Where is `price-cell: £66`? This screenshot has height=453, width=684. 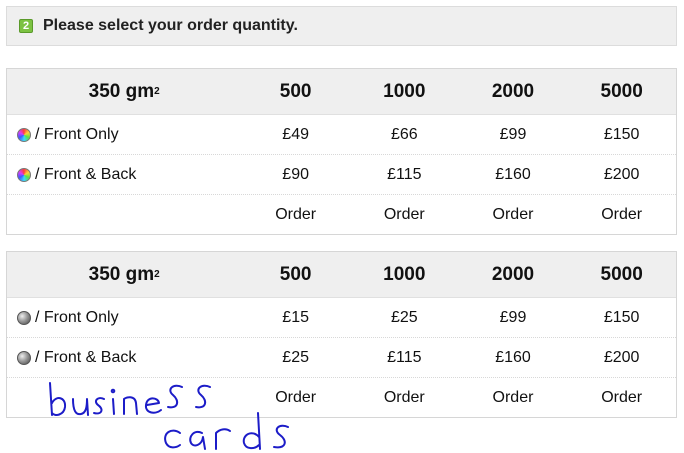
price-cell: £66 is located at coordinates (404, 135).